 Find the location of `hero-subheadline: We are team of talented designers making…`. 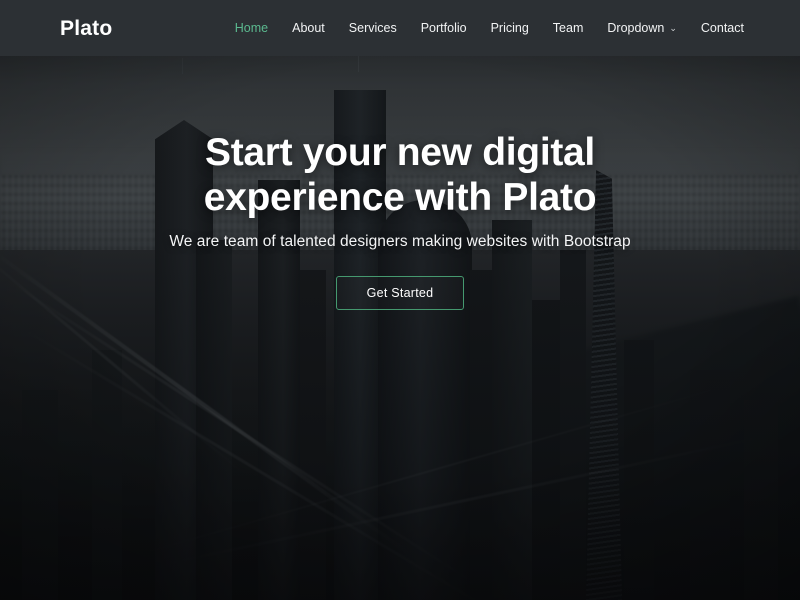

hero-subheadline: We are team of talented designers making… is located at coordinates (400, 241).